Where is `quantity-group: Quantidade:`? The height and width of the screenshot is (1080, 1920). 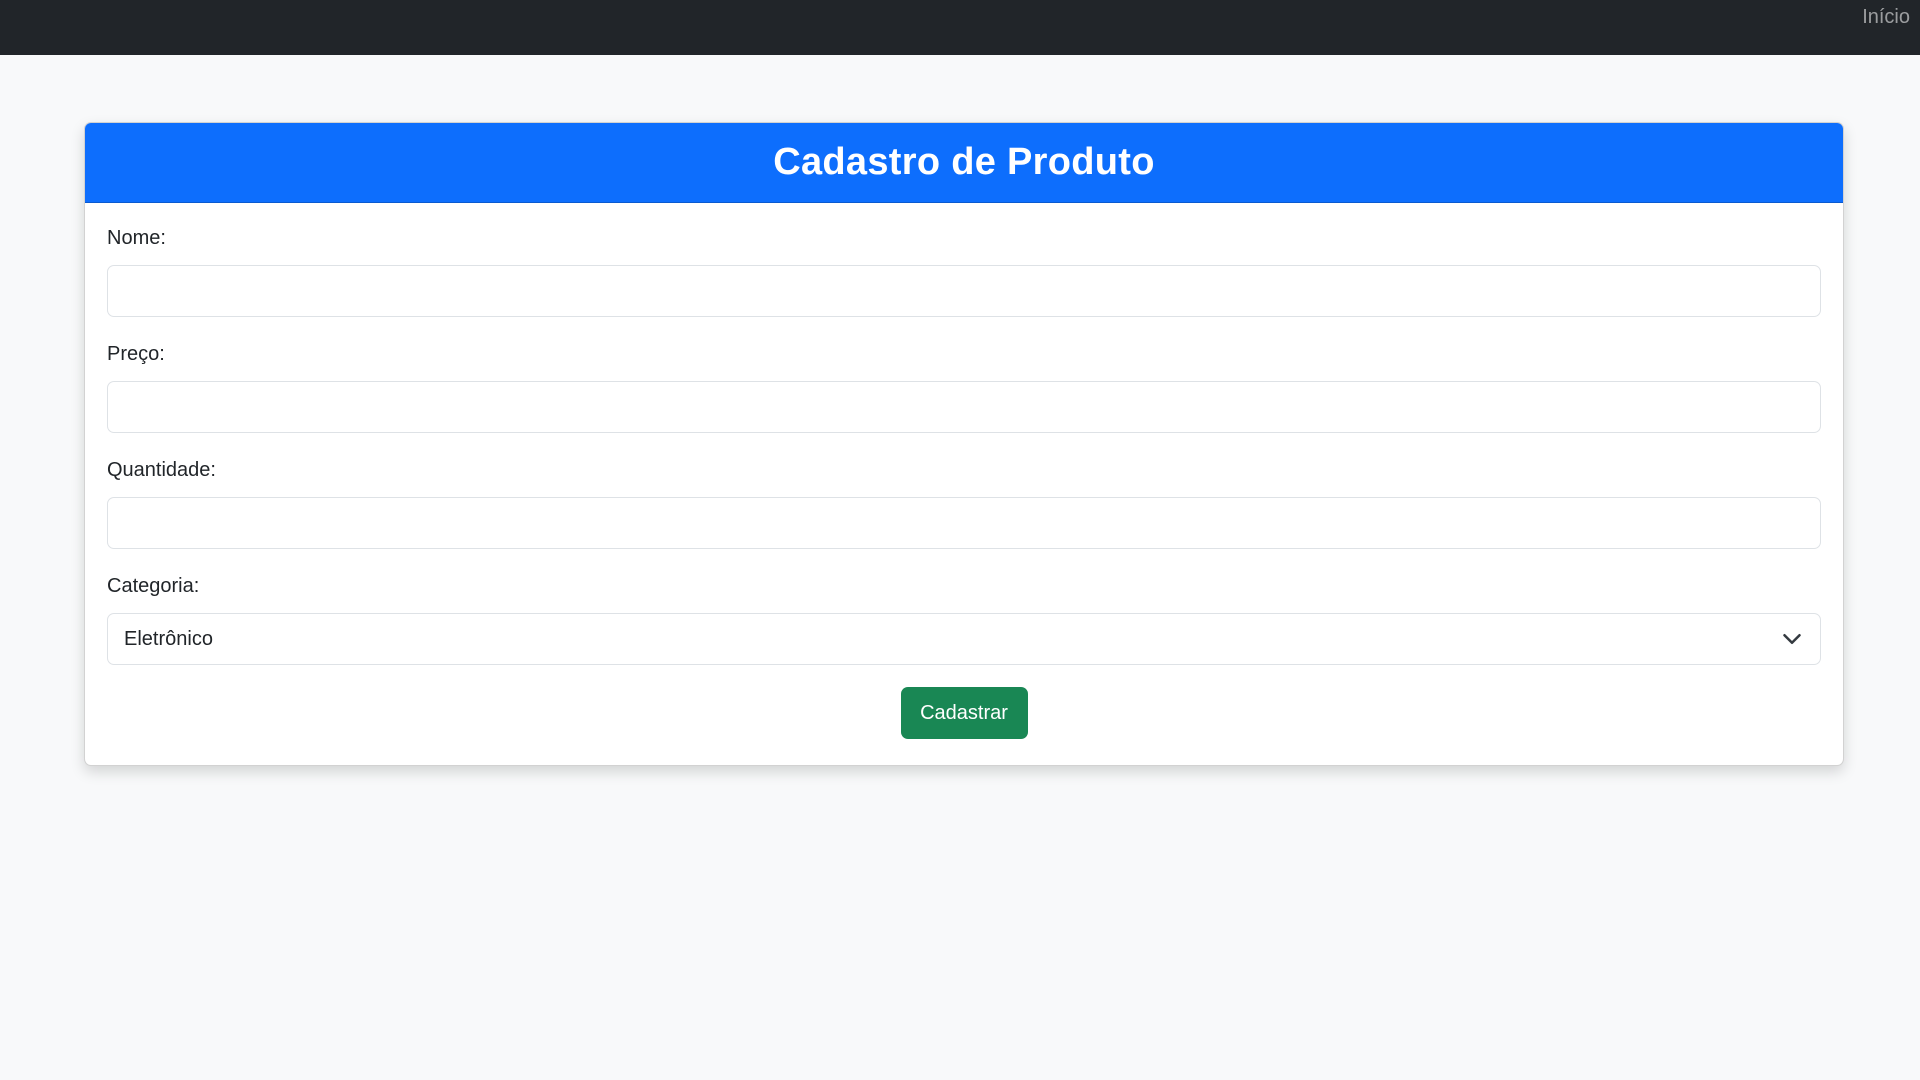 quantity-group: Quantidade: is located at coordinates (964, 491).